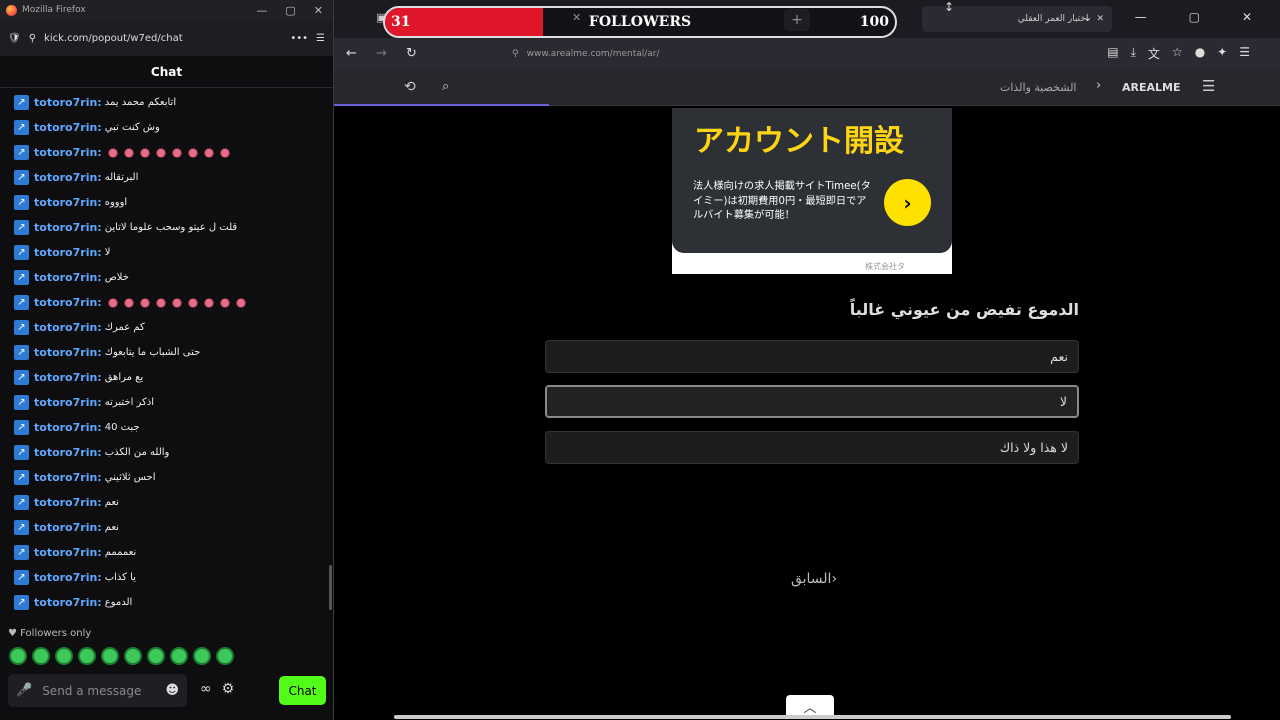 The image size is (1280, 720). Describe the element at coordinates (228, 689) in the screenshot. I see `settings-icon: ⚙` at that location.